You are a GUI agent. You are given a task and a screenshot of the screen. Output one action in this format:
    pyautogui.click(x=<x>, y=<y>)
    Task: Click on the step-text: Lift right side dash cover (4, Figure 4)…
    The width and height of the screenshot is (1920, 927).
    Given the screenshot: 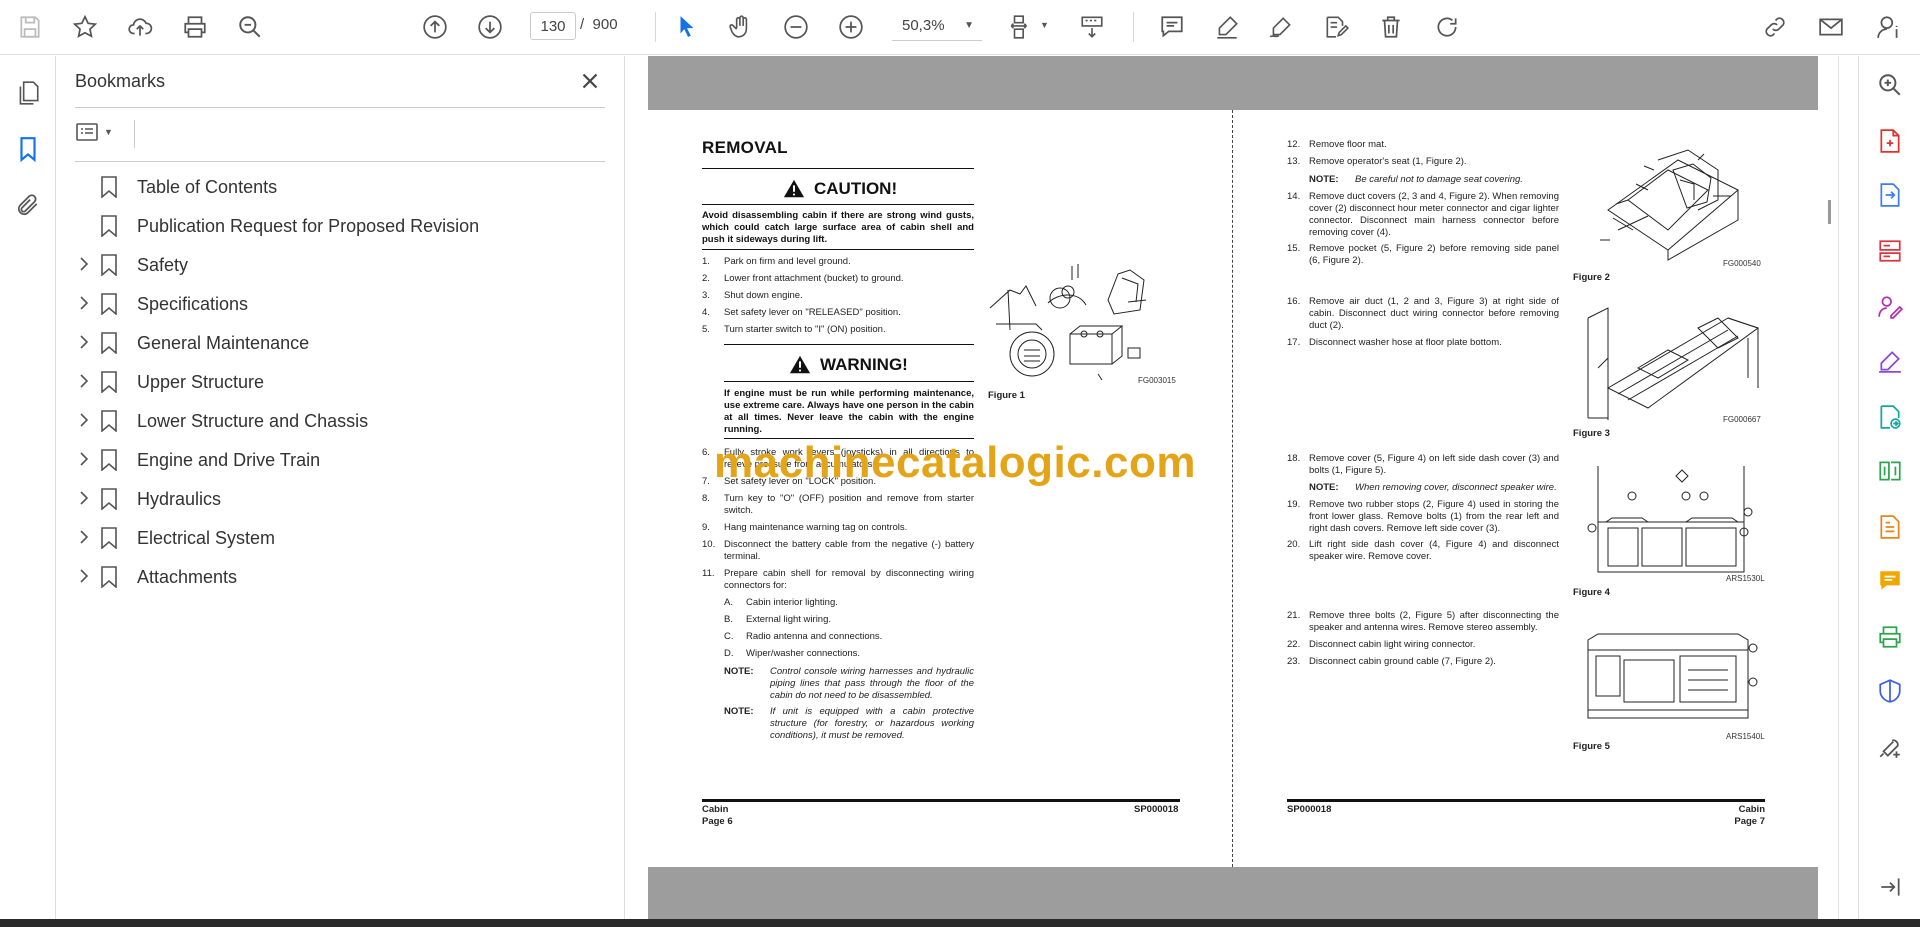 What is the action you would take?
    pyautogui.click(x=1434, y=550)
    